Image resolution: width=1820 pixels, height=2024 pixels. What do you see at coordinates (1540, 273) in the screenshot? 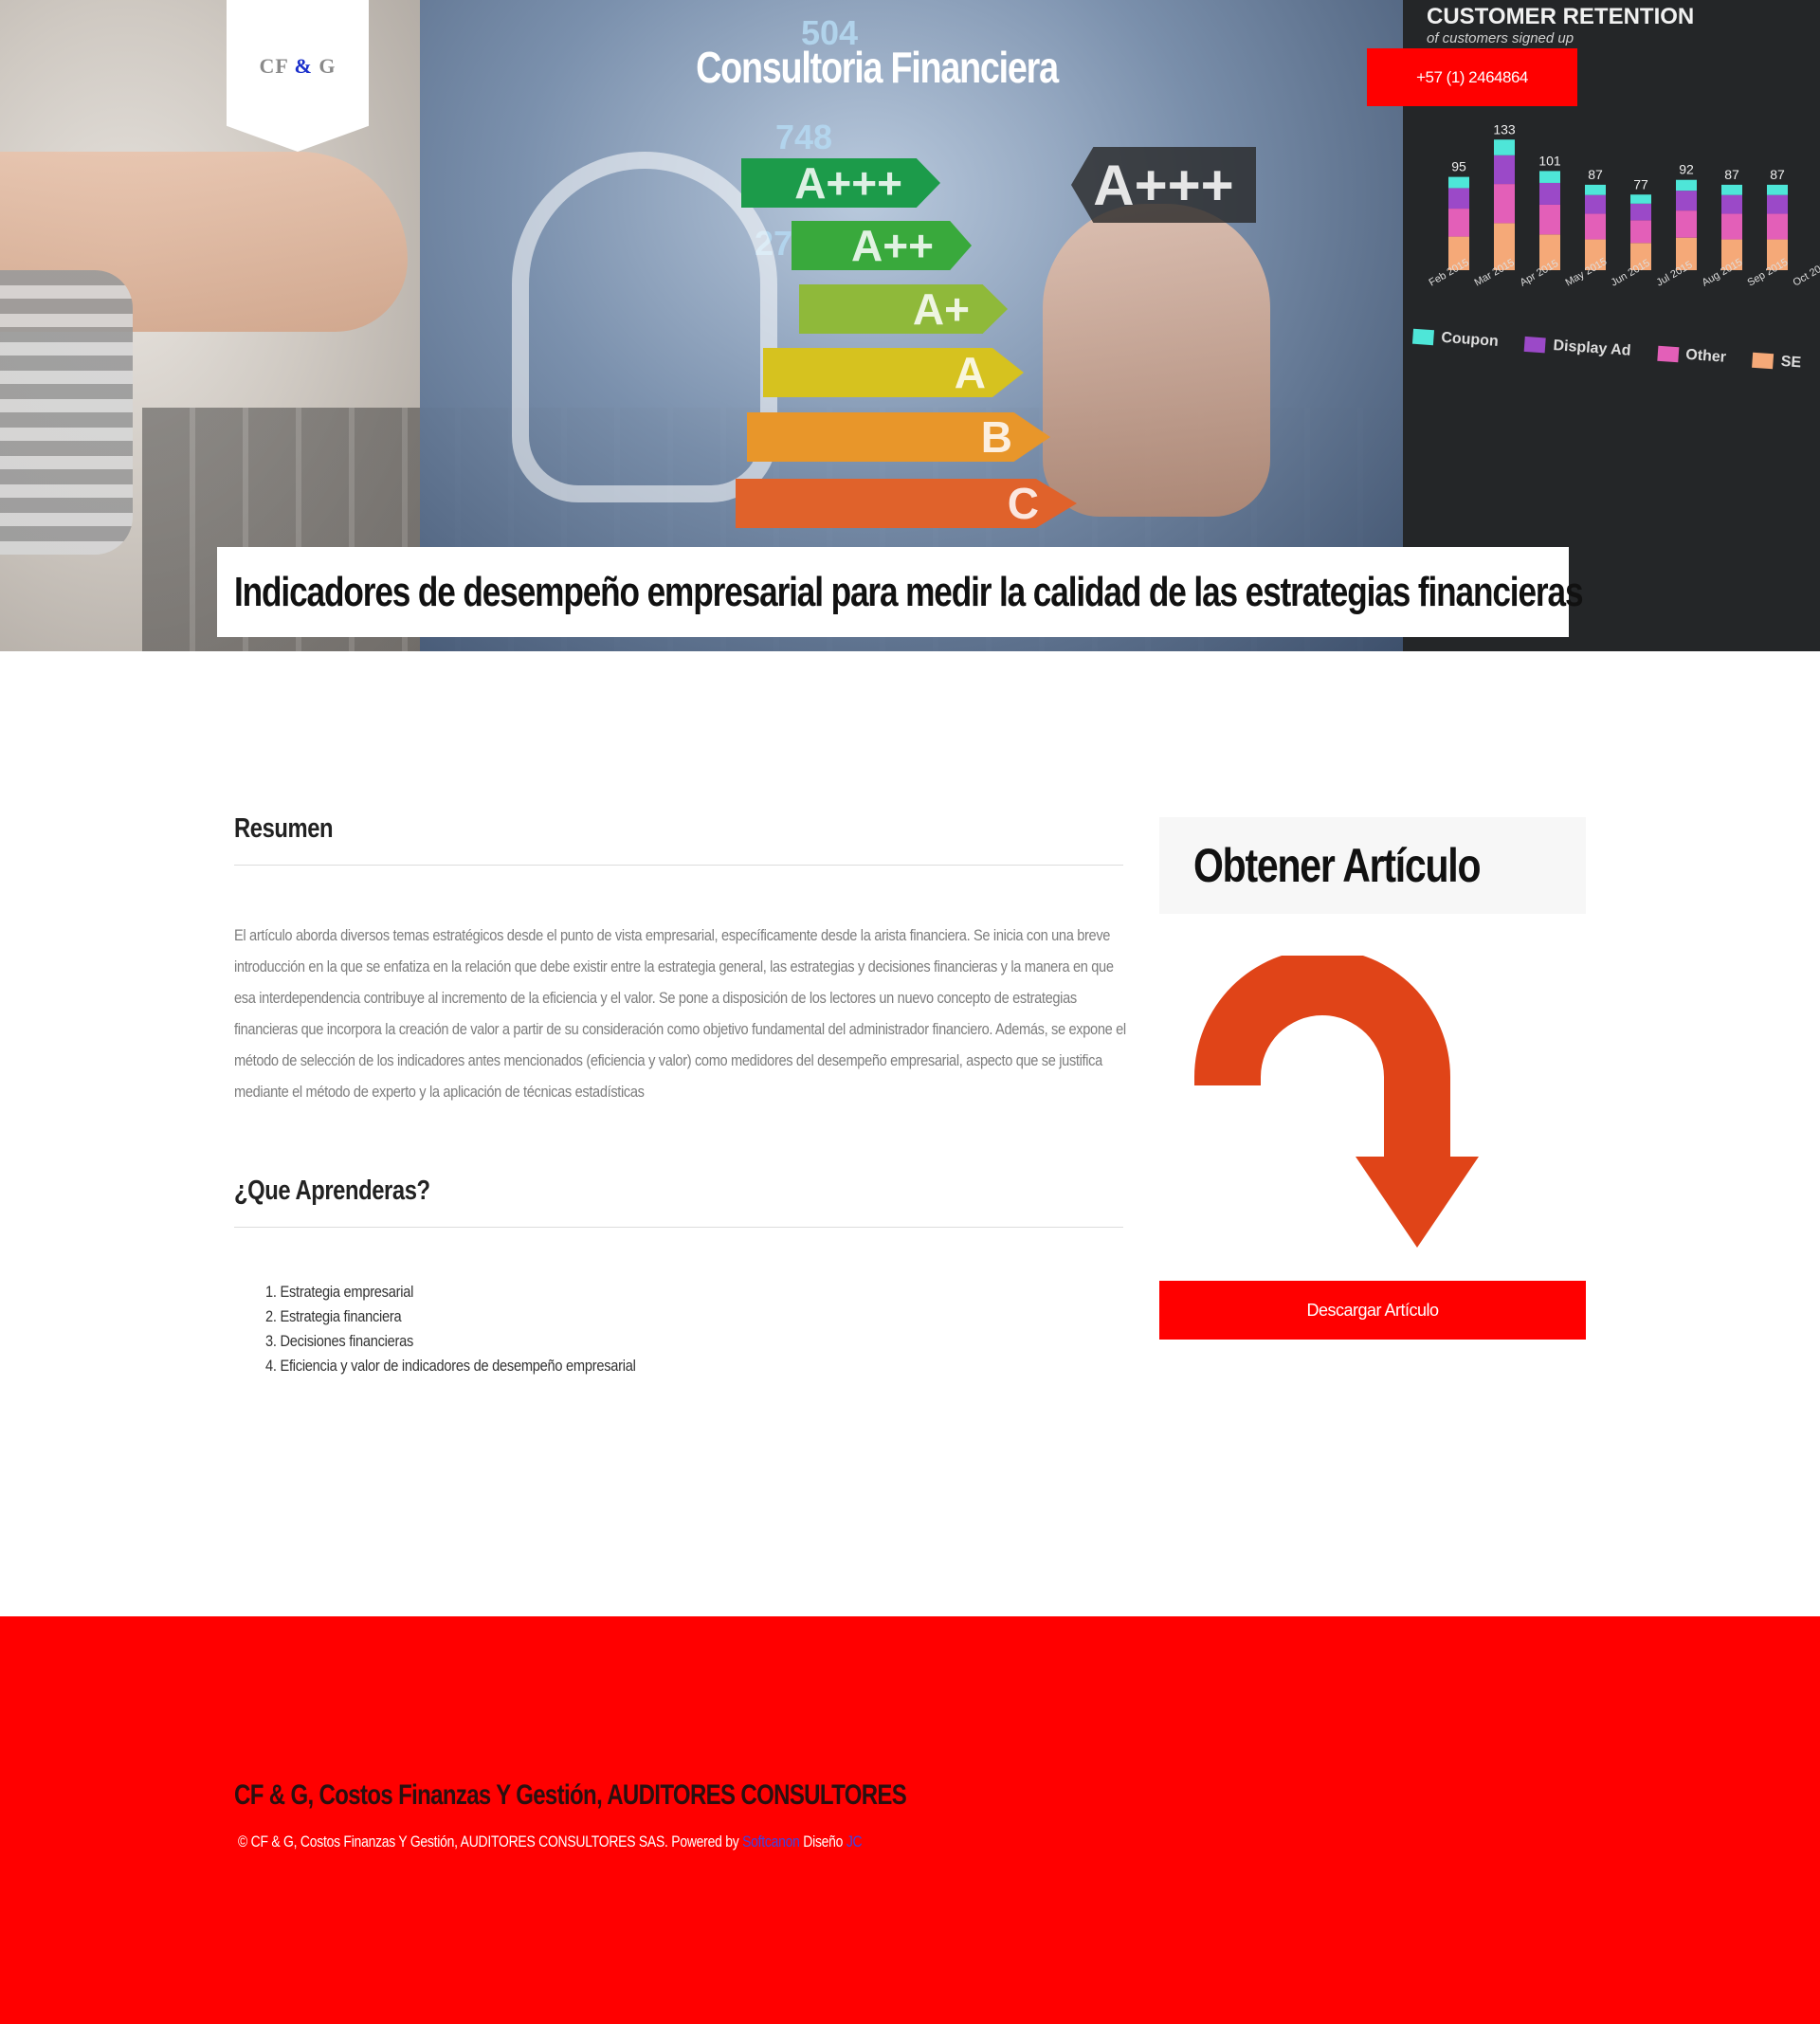
I see `chart-category-label: Apr 2015` at bounding box center [1540, 273].